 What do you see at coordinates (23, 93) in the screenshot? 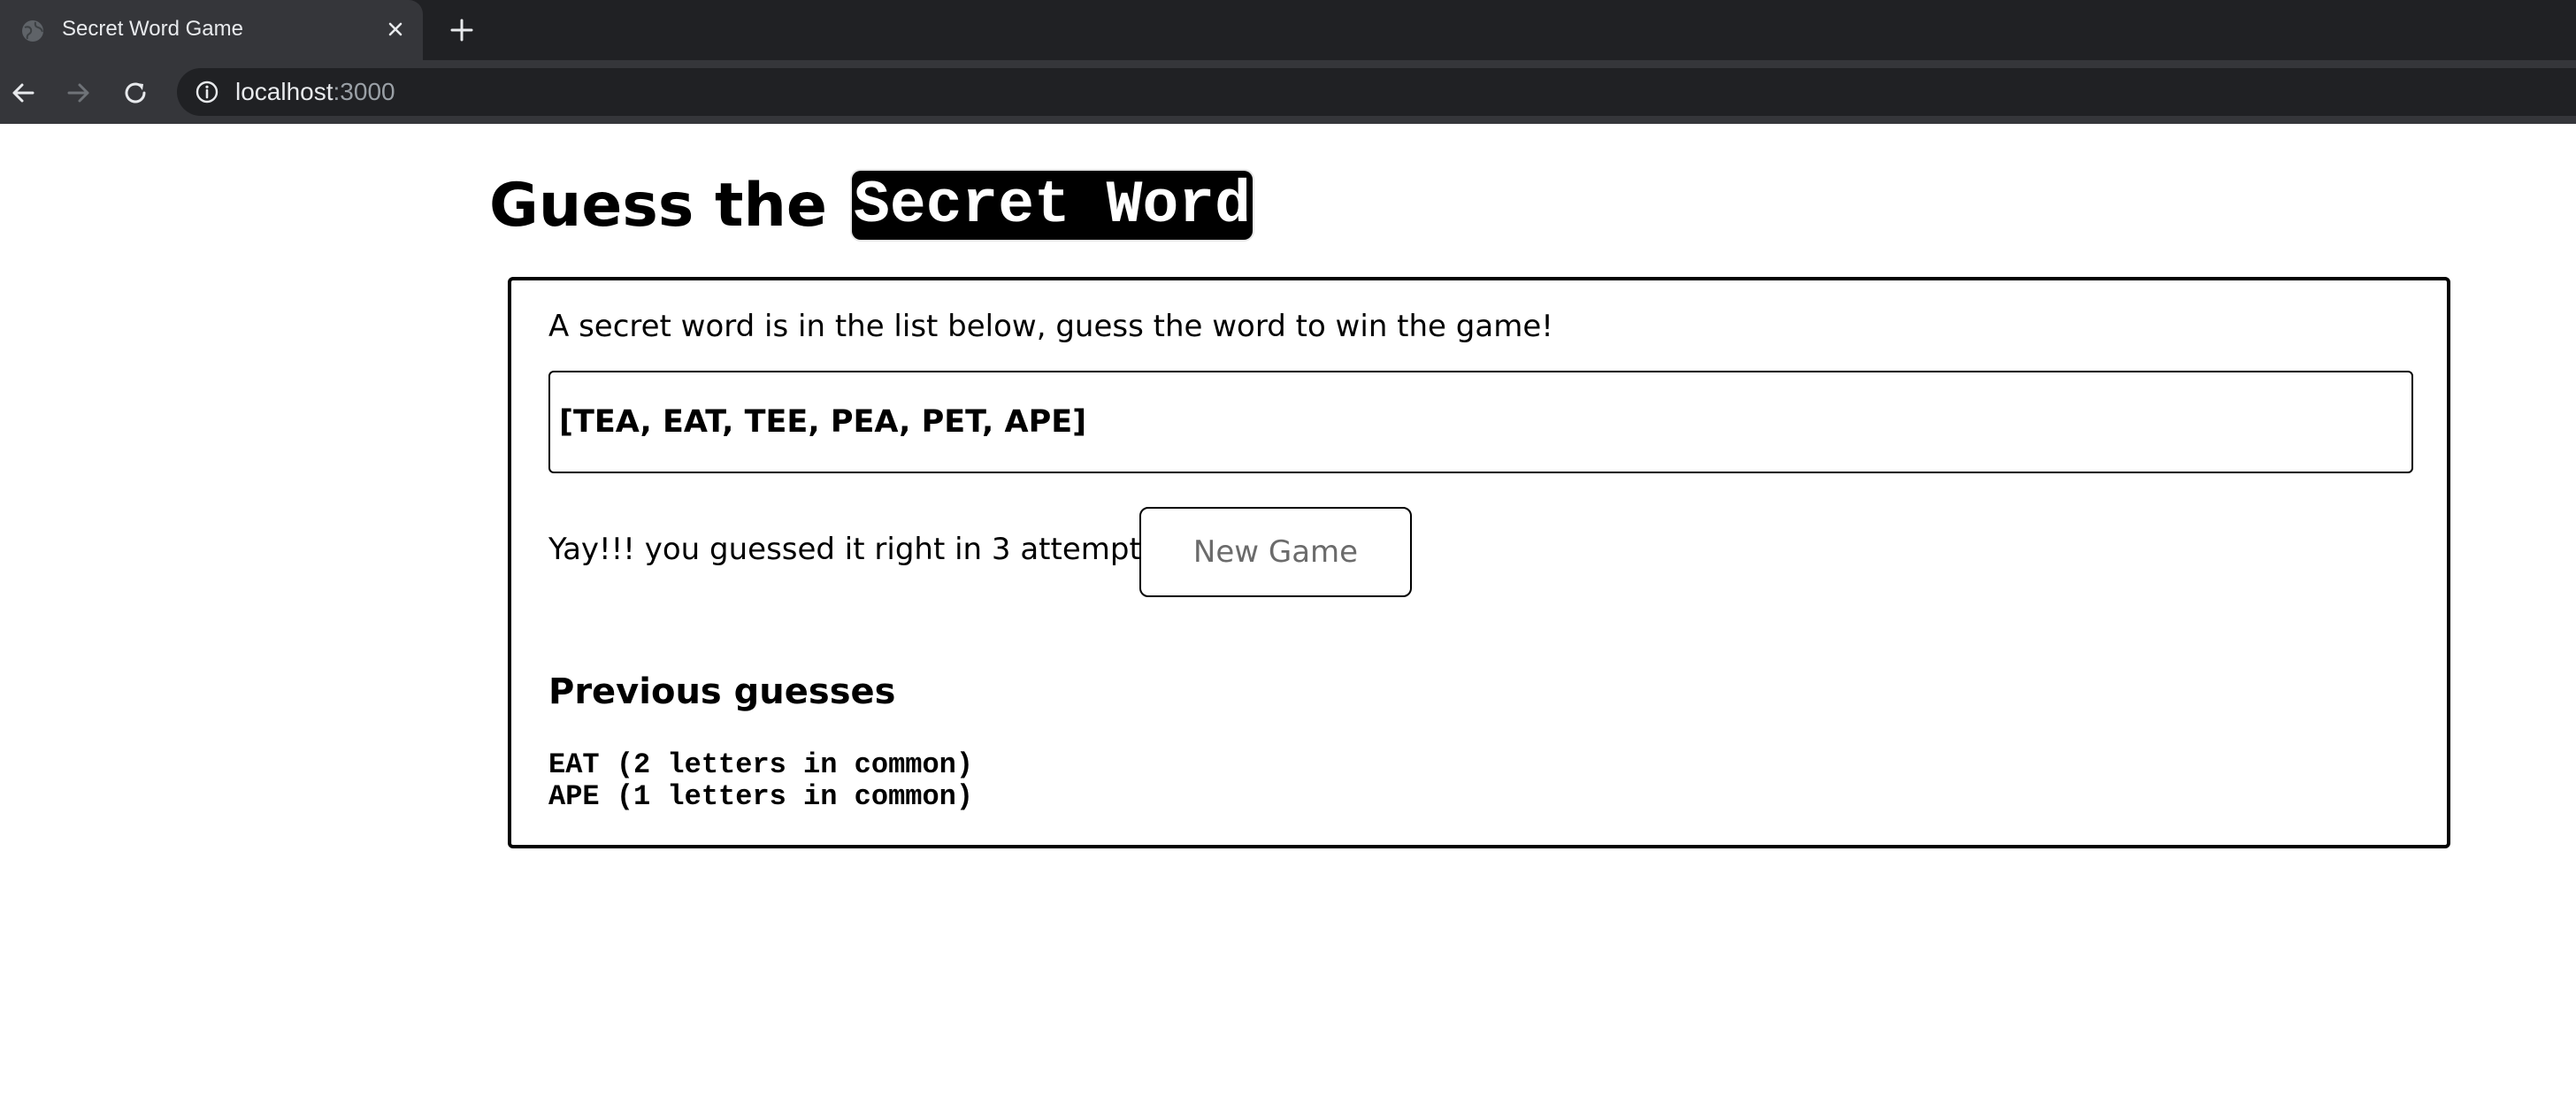
I see `back-arrow-icon` at bounding box center [23, 93].